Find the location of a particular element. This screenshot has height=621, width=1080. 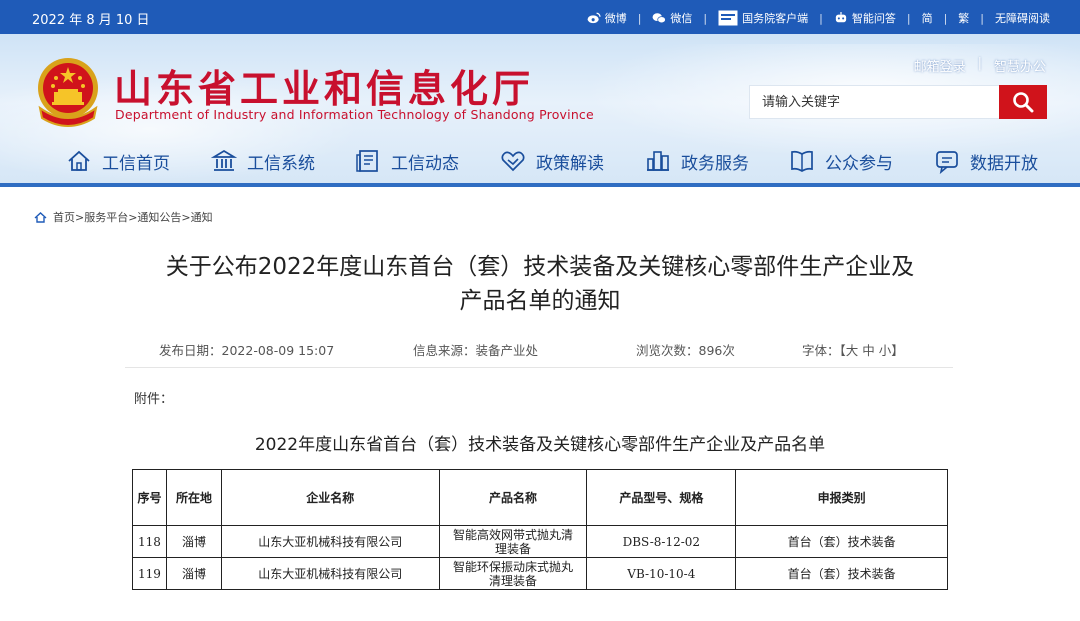

column-header: 产品名称 is located at coordinates (513, 497).